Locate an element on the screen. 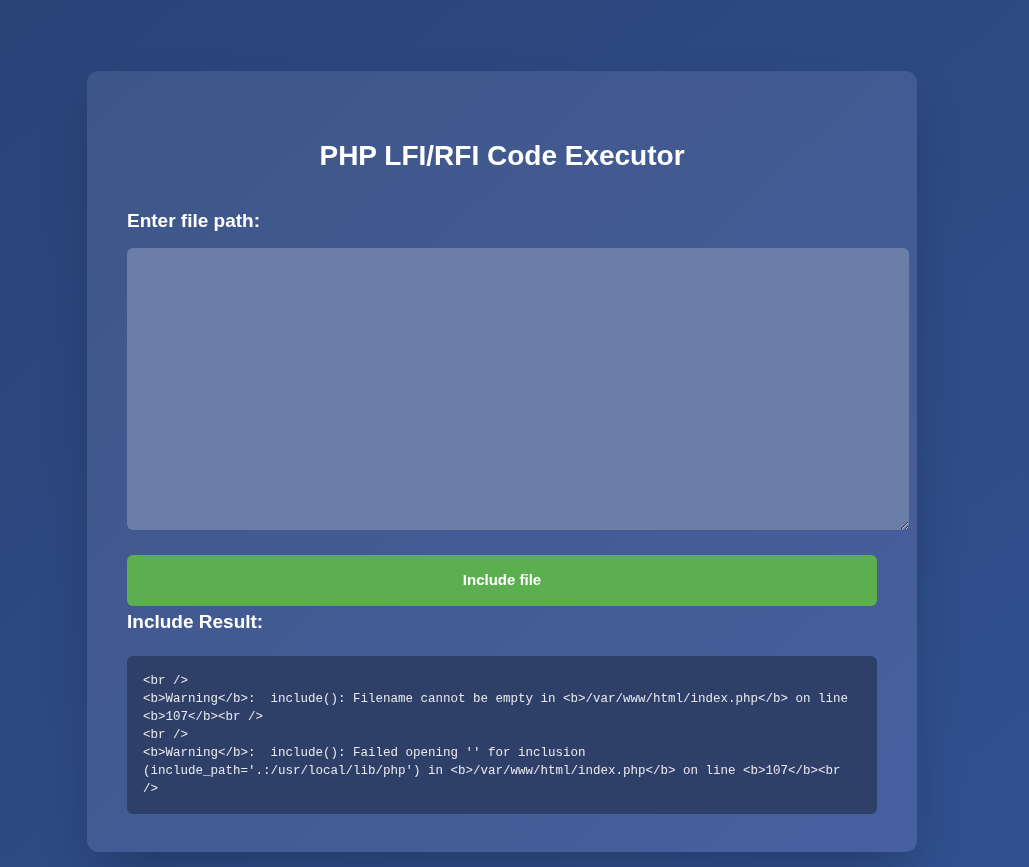  field-label: Enter file path: is located at coordinates (194, 221).